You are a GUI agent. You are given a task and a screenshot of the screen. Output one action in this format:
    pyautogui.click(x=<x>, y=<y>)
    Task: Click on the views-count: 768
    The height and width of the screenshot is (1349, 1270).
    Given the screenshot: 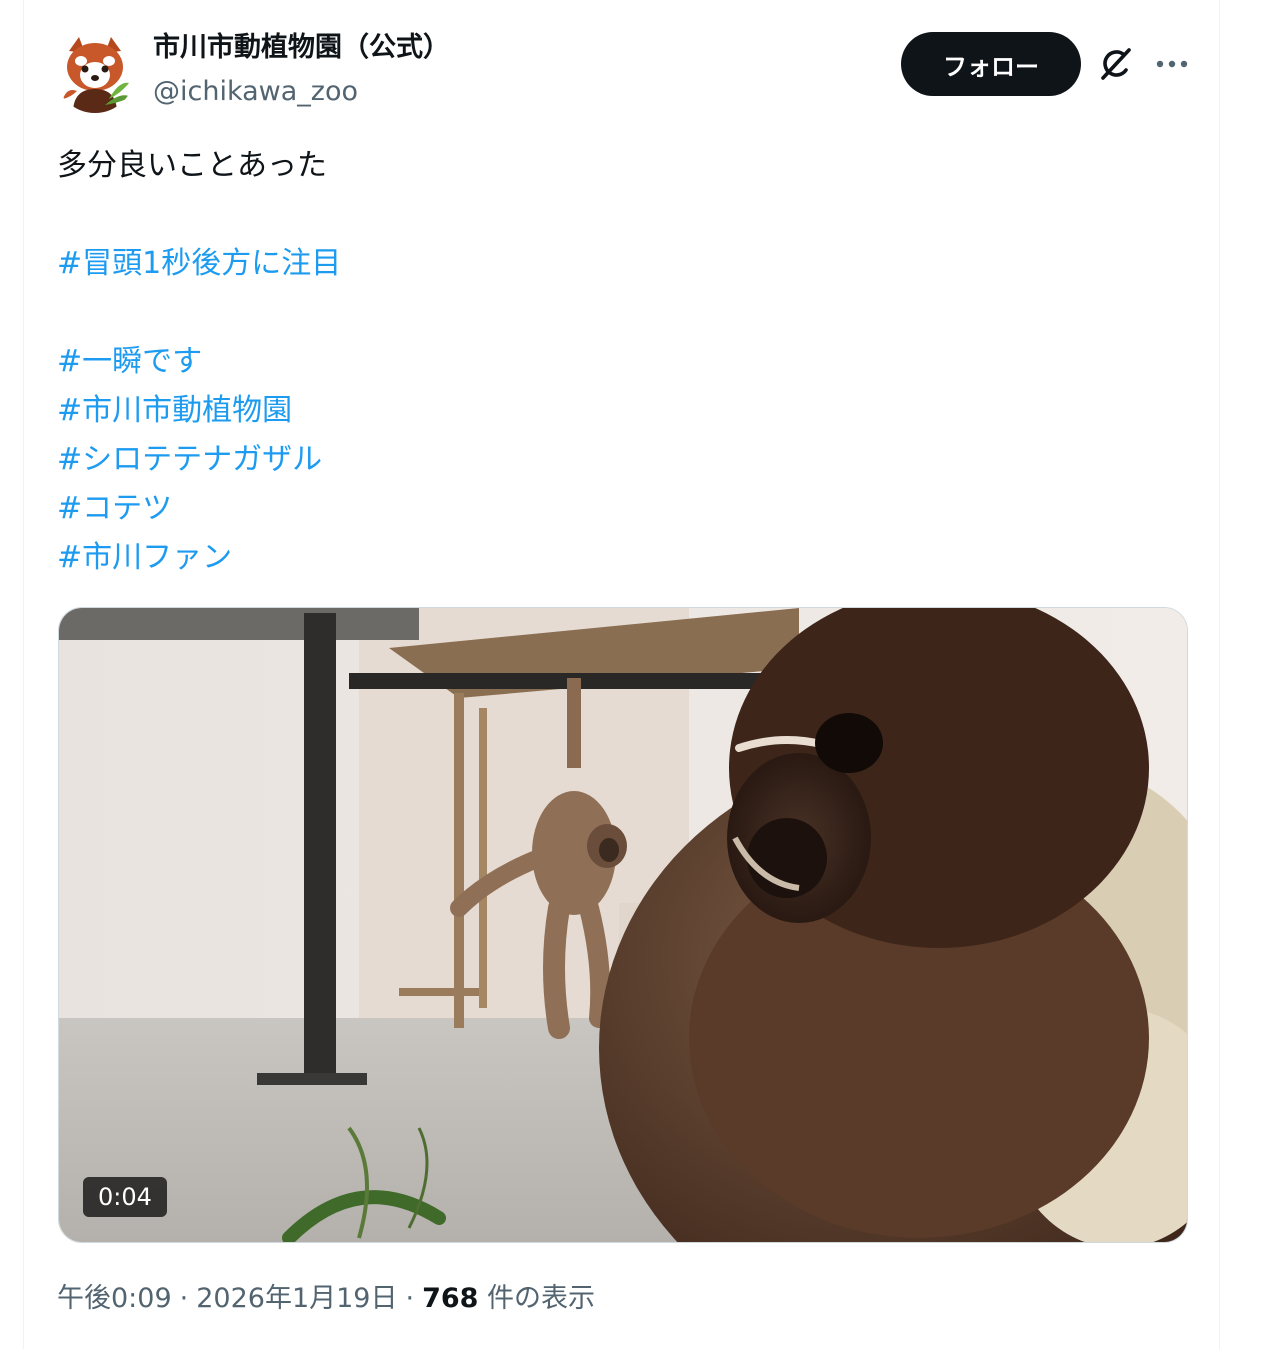 What is the action you would take?
    pyautogui.click(x=450, y=1298)
    